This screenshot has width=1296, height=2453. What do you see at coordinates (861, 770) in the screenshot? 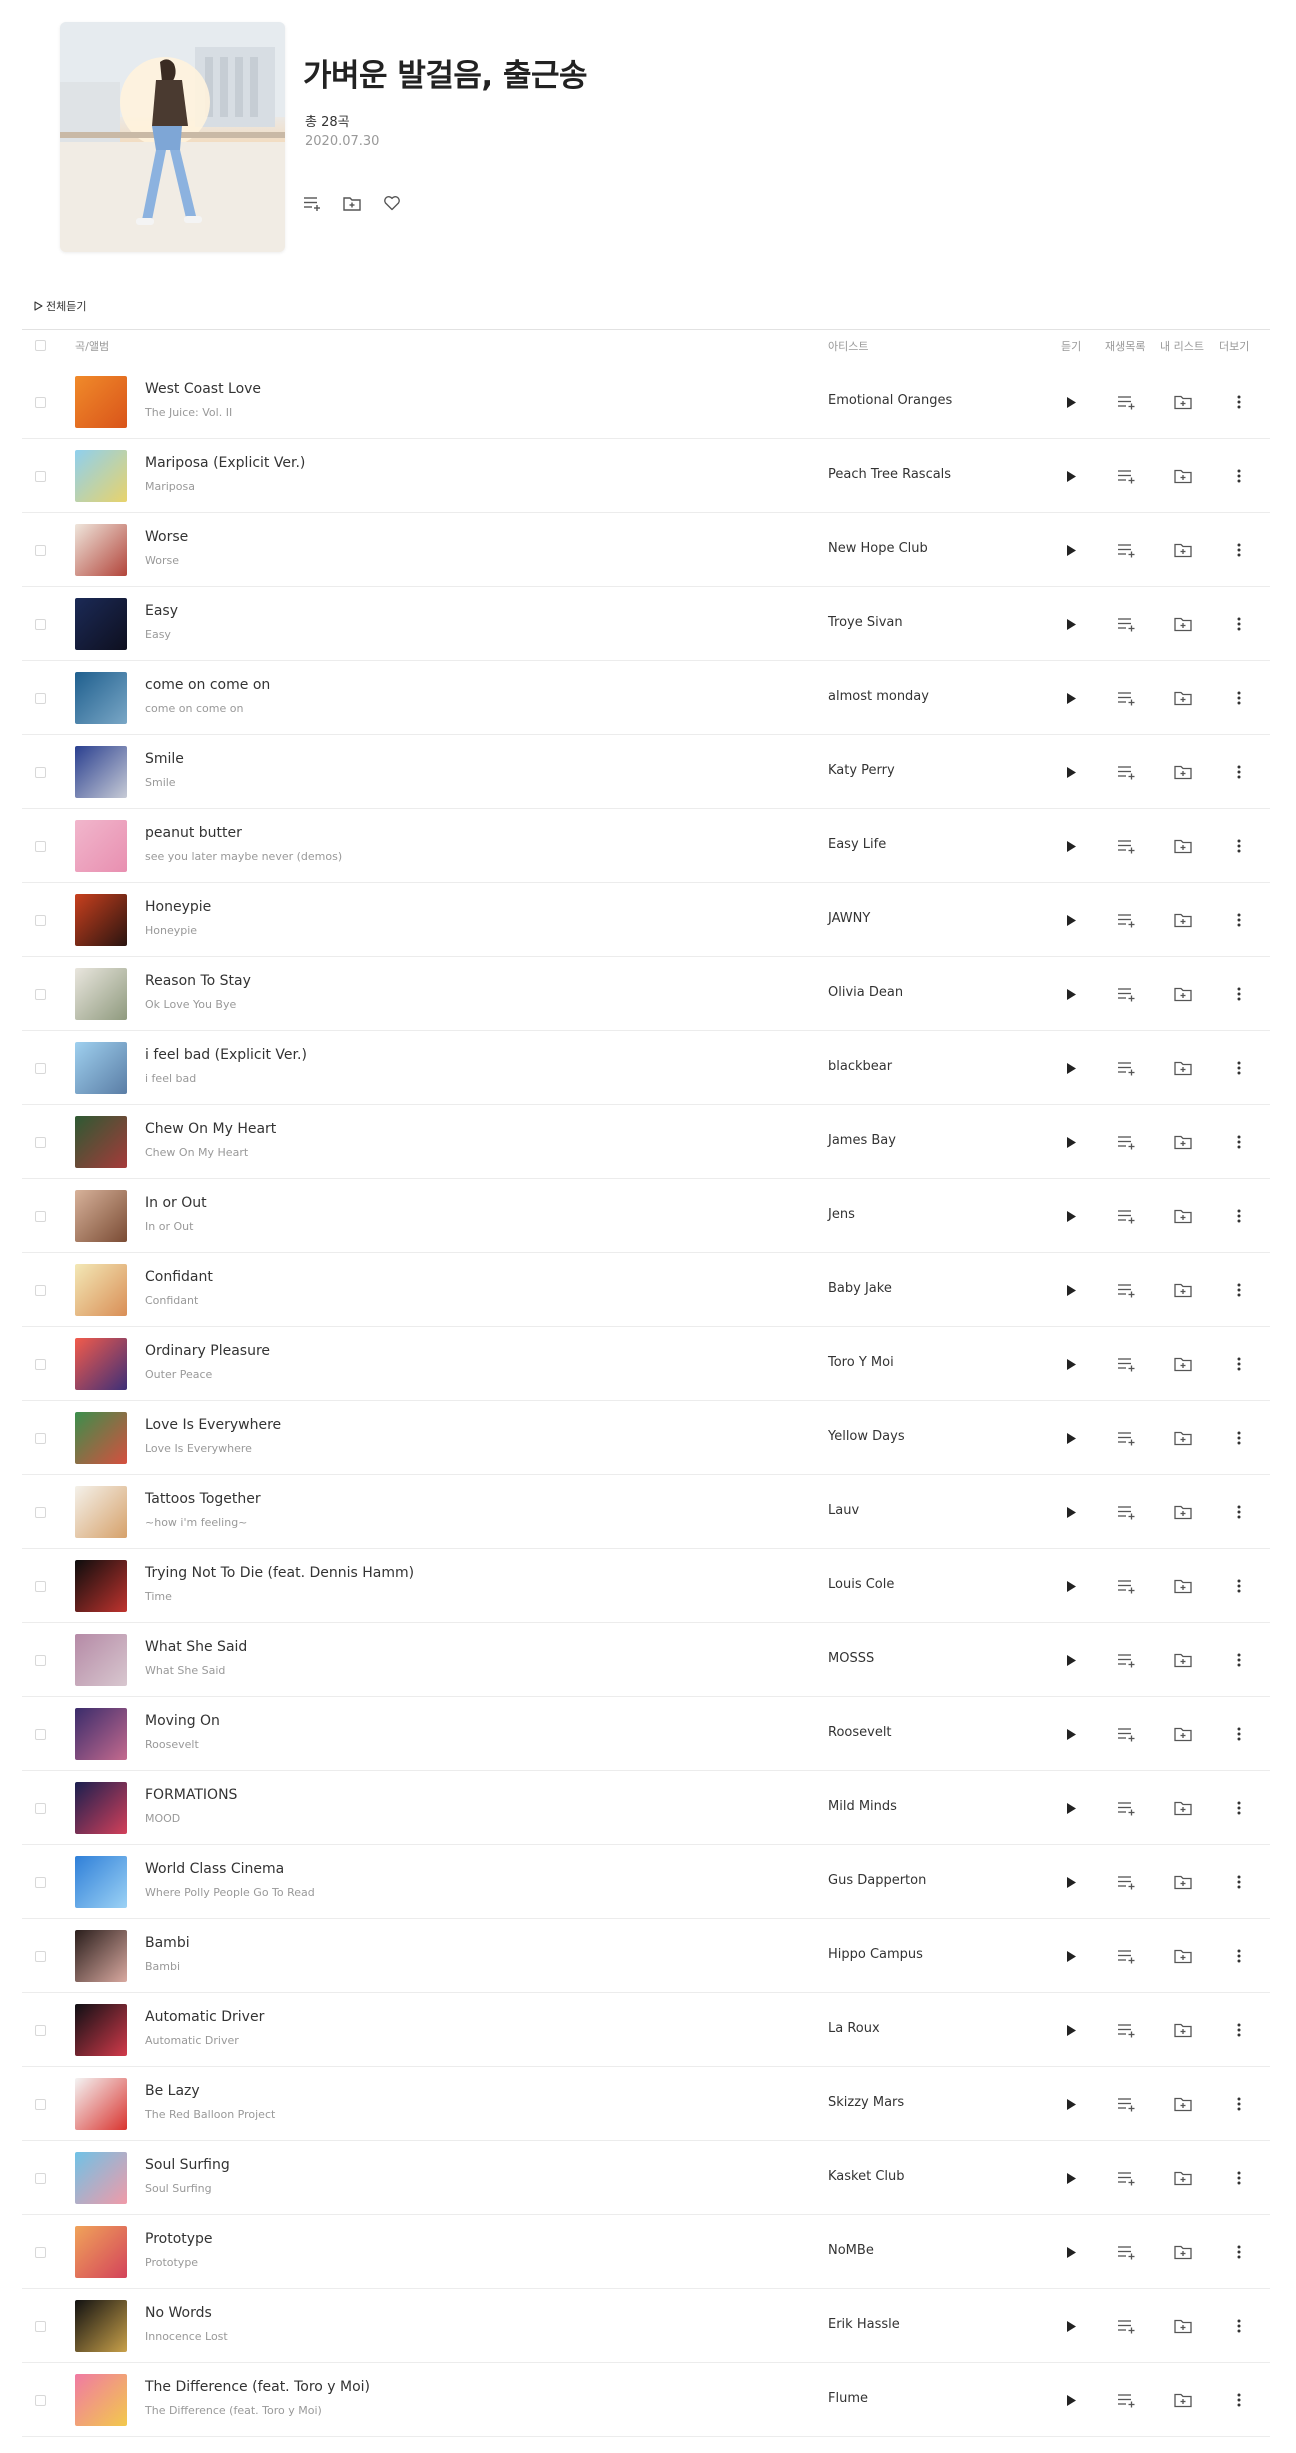
I see `artist-name: Katy Perry` at bounding box center [861, 770].